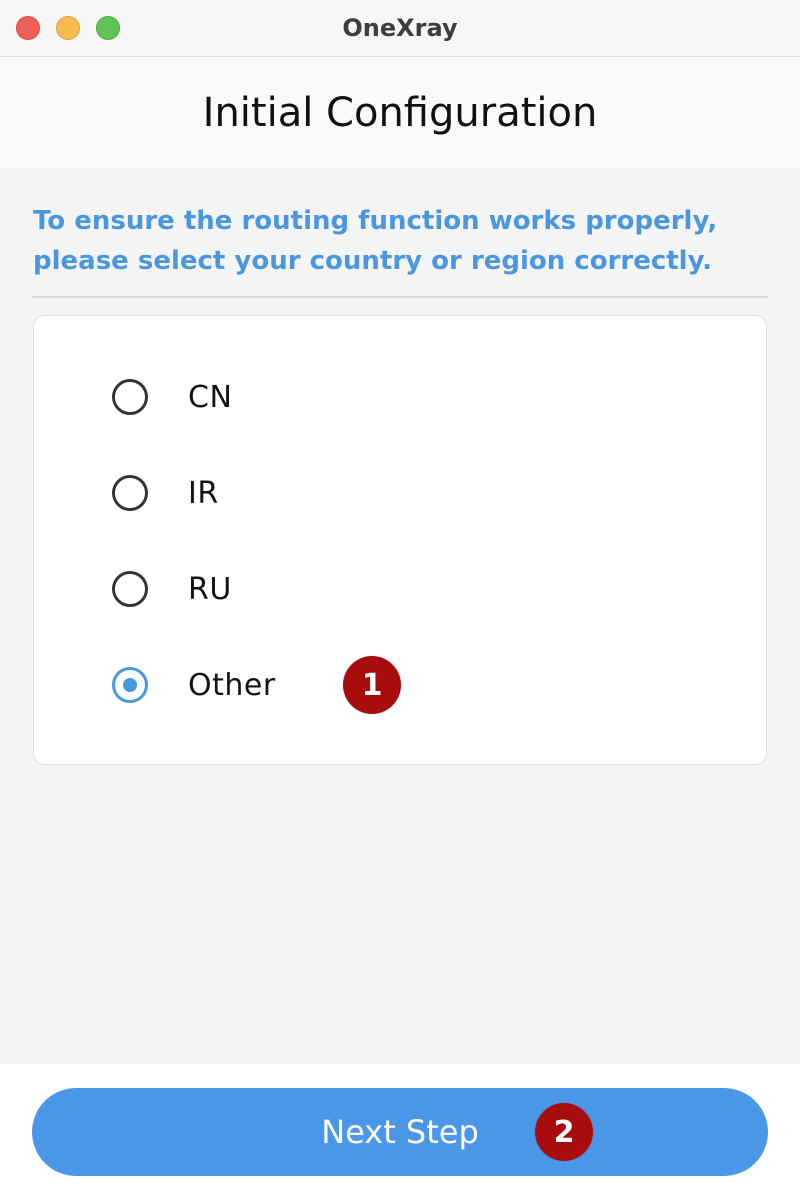  Describe the element at coordinates (210, 397) in the screenshot. I see `option-label-cn: CN` at that location.